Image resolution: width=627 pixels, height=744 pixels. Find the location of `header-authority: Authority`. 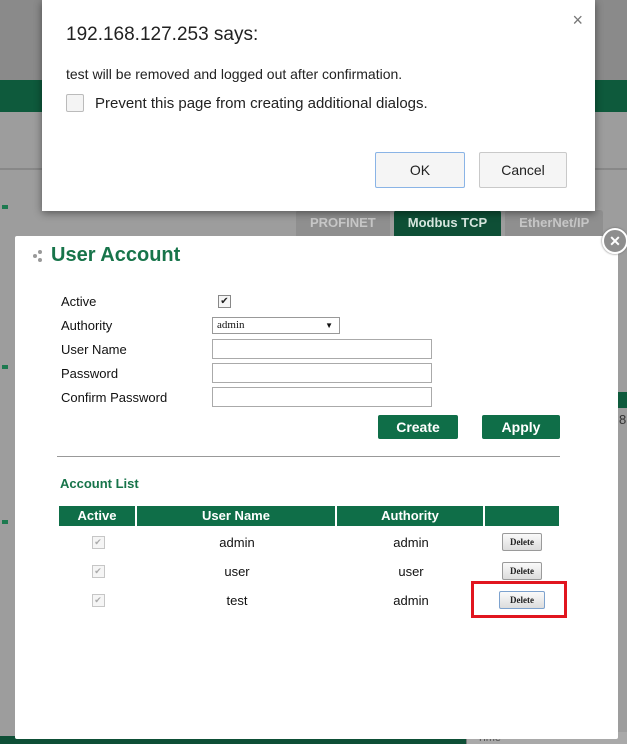

header-authority: Authority is located at coordinates (411, 516).